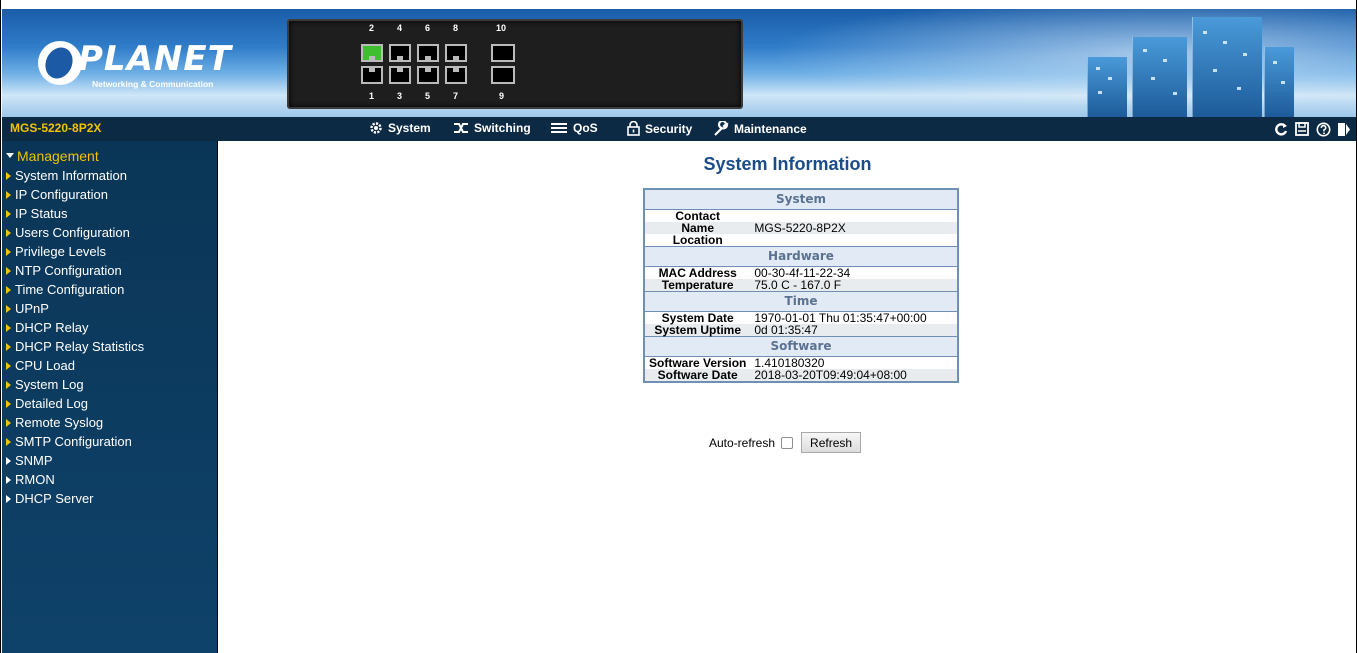 The image size is (1357, 653). Describe the element at coordinates (854, 240) in the screenshot. I see `row-value` at that location.